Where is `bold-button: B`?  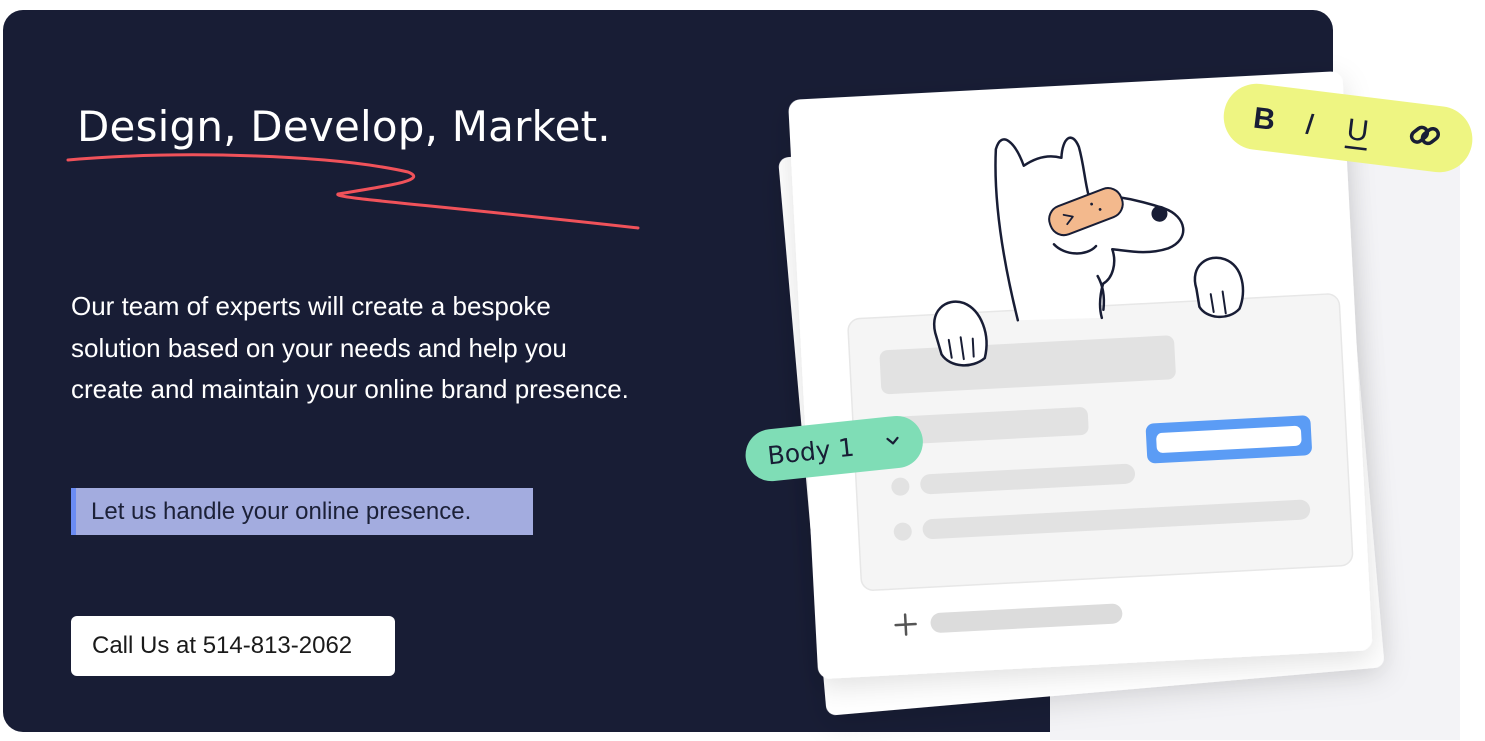
bold-button: B is located at coordinates (1265, 119).